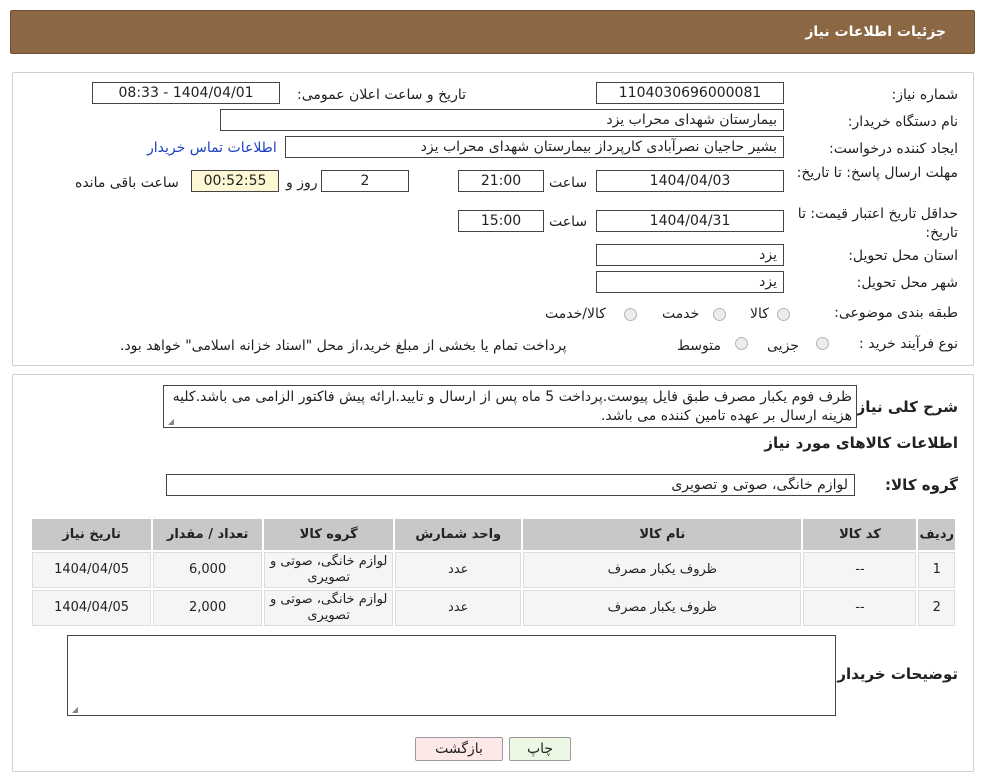  What do you see at coordinates (208, 534) in the screenshot?
I see `col-qty-header: تعداد / مقدار` at bounding box center [208, 534].